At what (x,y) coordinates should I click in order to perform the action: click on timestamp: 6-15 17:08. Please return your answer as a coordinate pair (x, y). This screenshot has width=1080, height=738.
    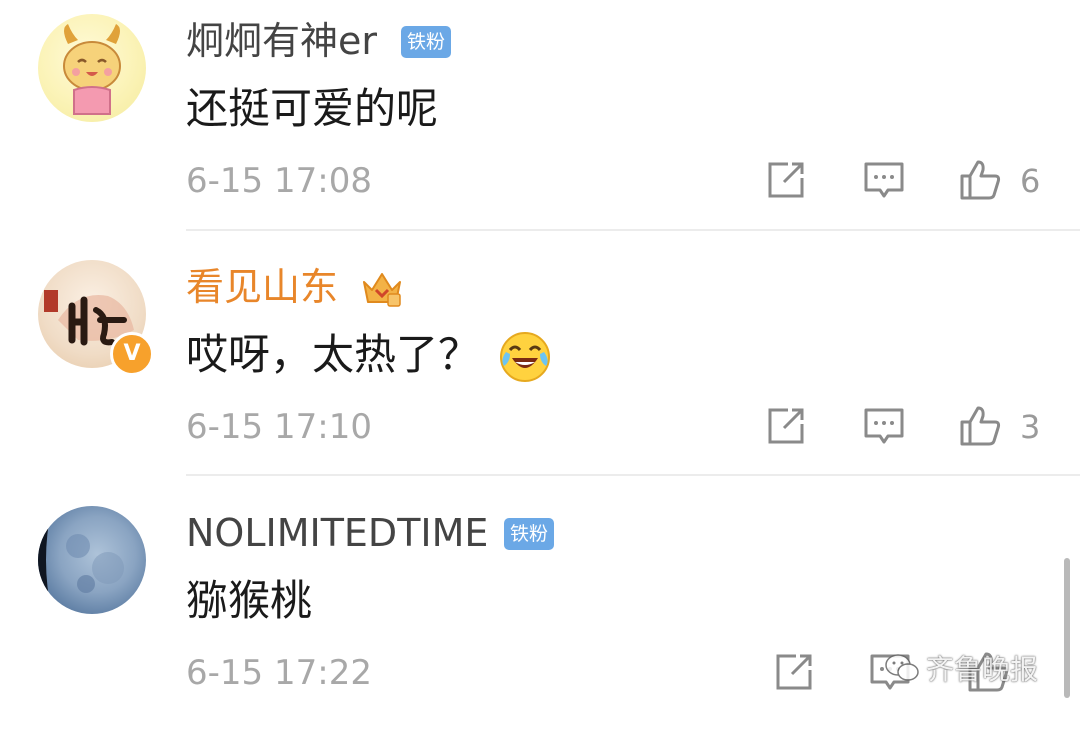
    Looking at the image, I should click on (279, 181).